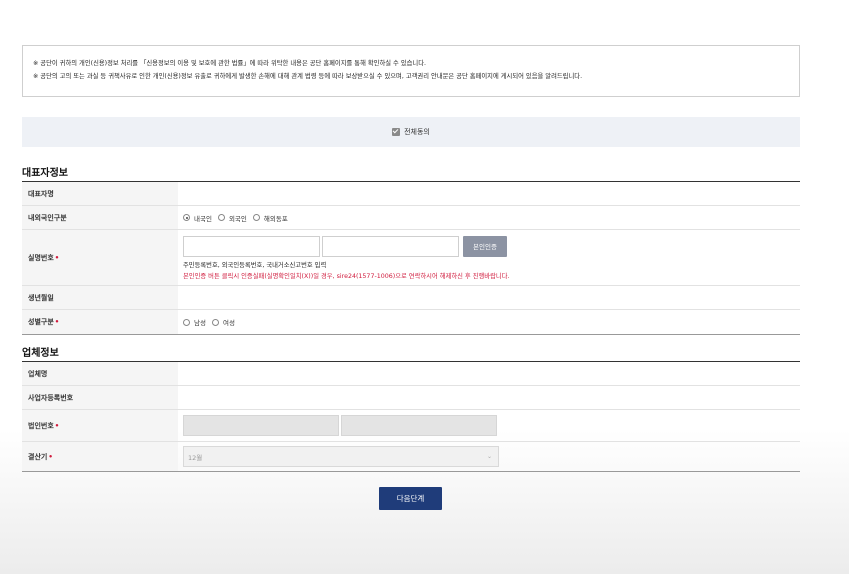 Image resolution: width=849 pixels, height=574 pixels. Describe the element at coordinates (45, 173) in the screenshot. I see `rep-section-title: 대표자정보` at that location.